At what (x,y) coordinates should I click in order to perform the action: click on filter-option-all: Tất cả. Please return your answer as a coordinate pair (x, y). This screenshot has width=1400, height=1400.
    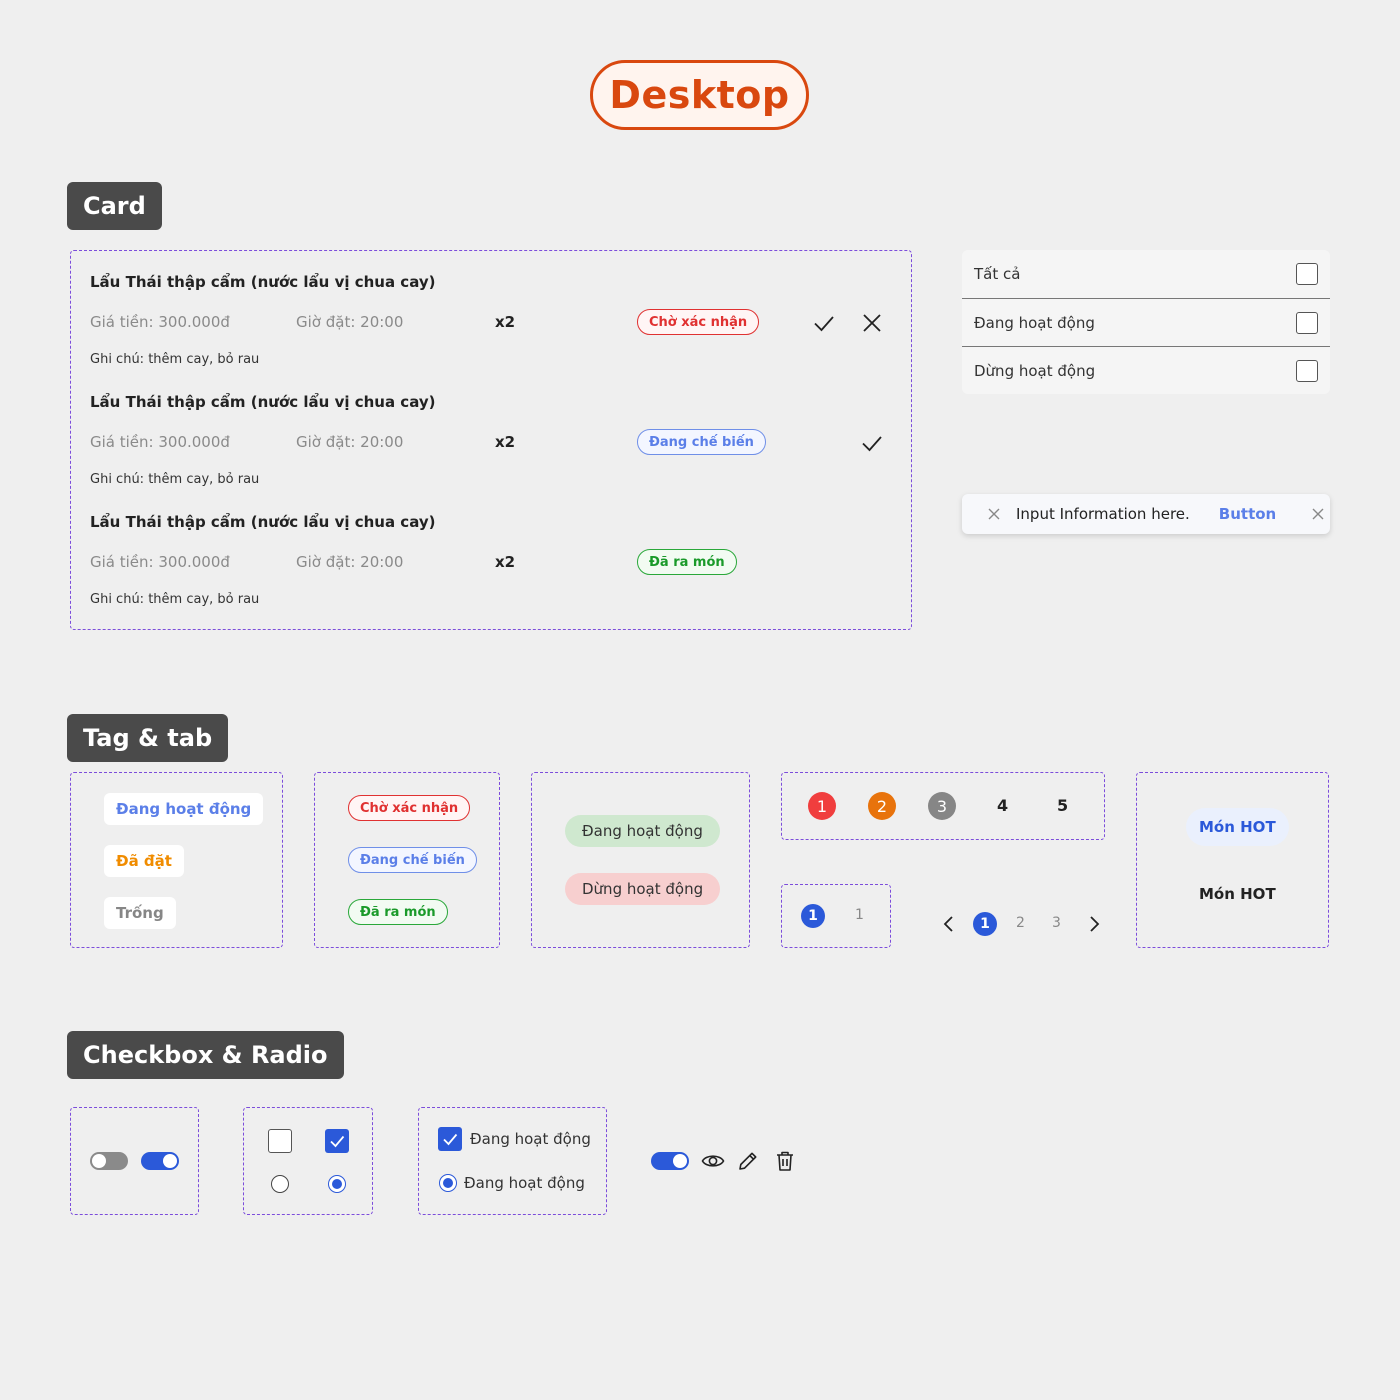
    Looking at the image, I should click on (1146, 274).